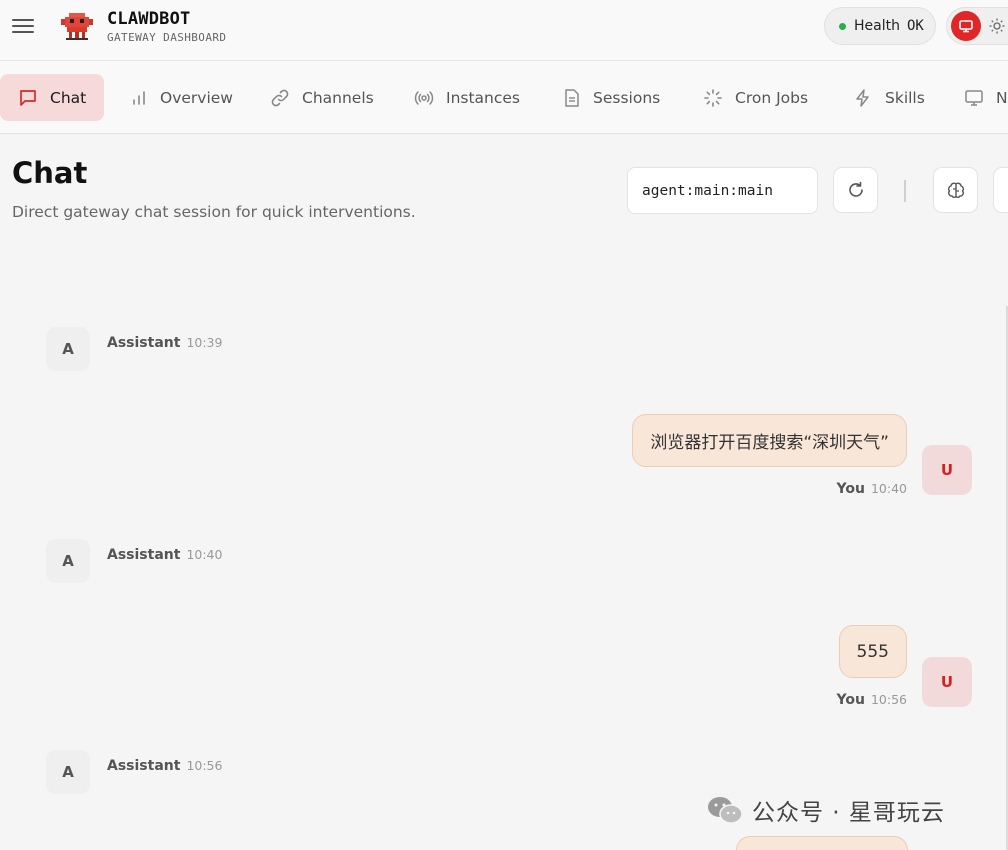 The width and height of the screenshot is (1008, 850). I want to click on brain-icon, so click(955, 190).